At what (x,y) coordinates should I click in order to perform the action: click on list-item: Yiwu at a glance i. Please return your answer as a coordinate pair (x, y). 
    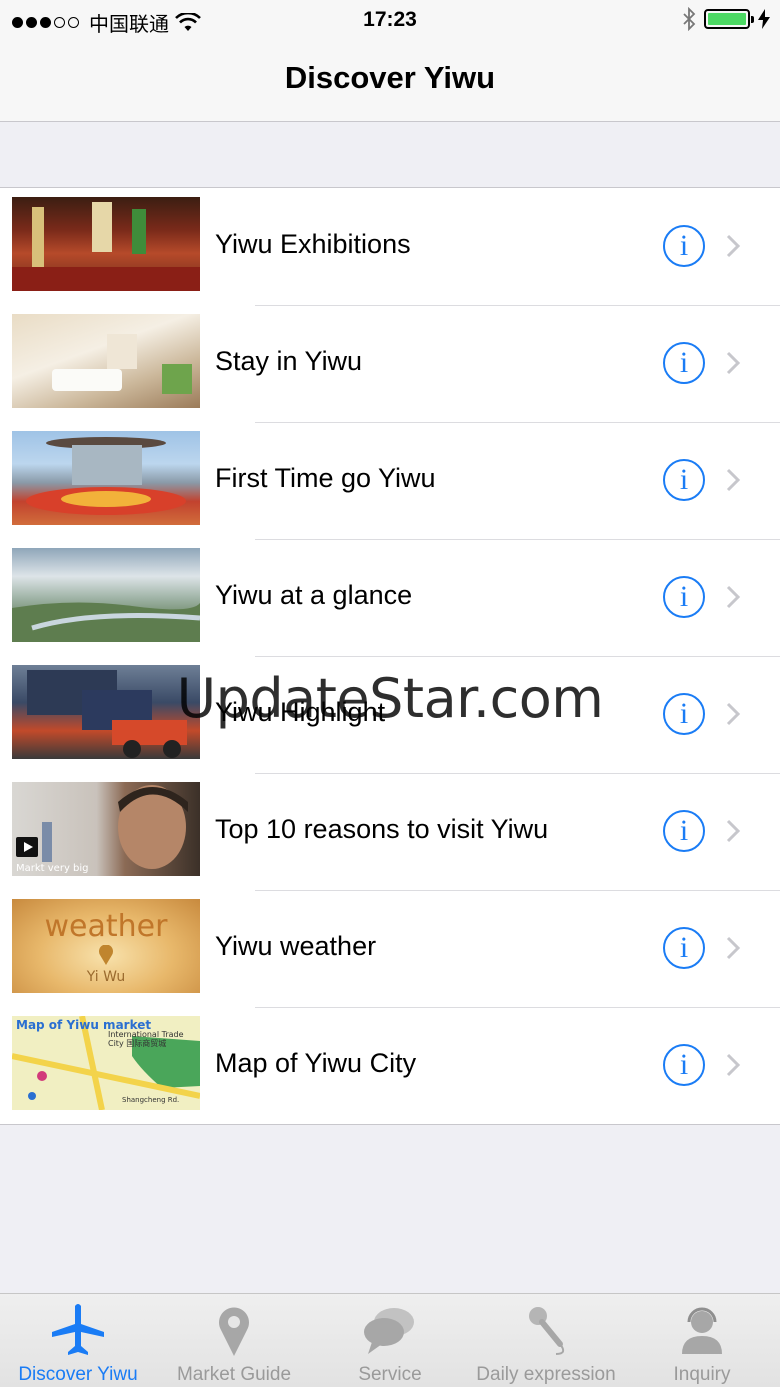
    Looking at the image, I should click on (390, 597).